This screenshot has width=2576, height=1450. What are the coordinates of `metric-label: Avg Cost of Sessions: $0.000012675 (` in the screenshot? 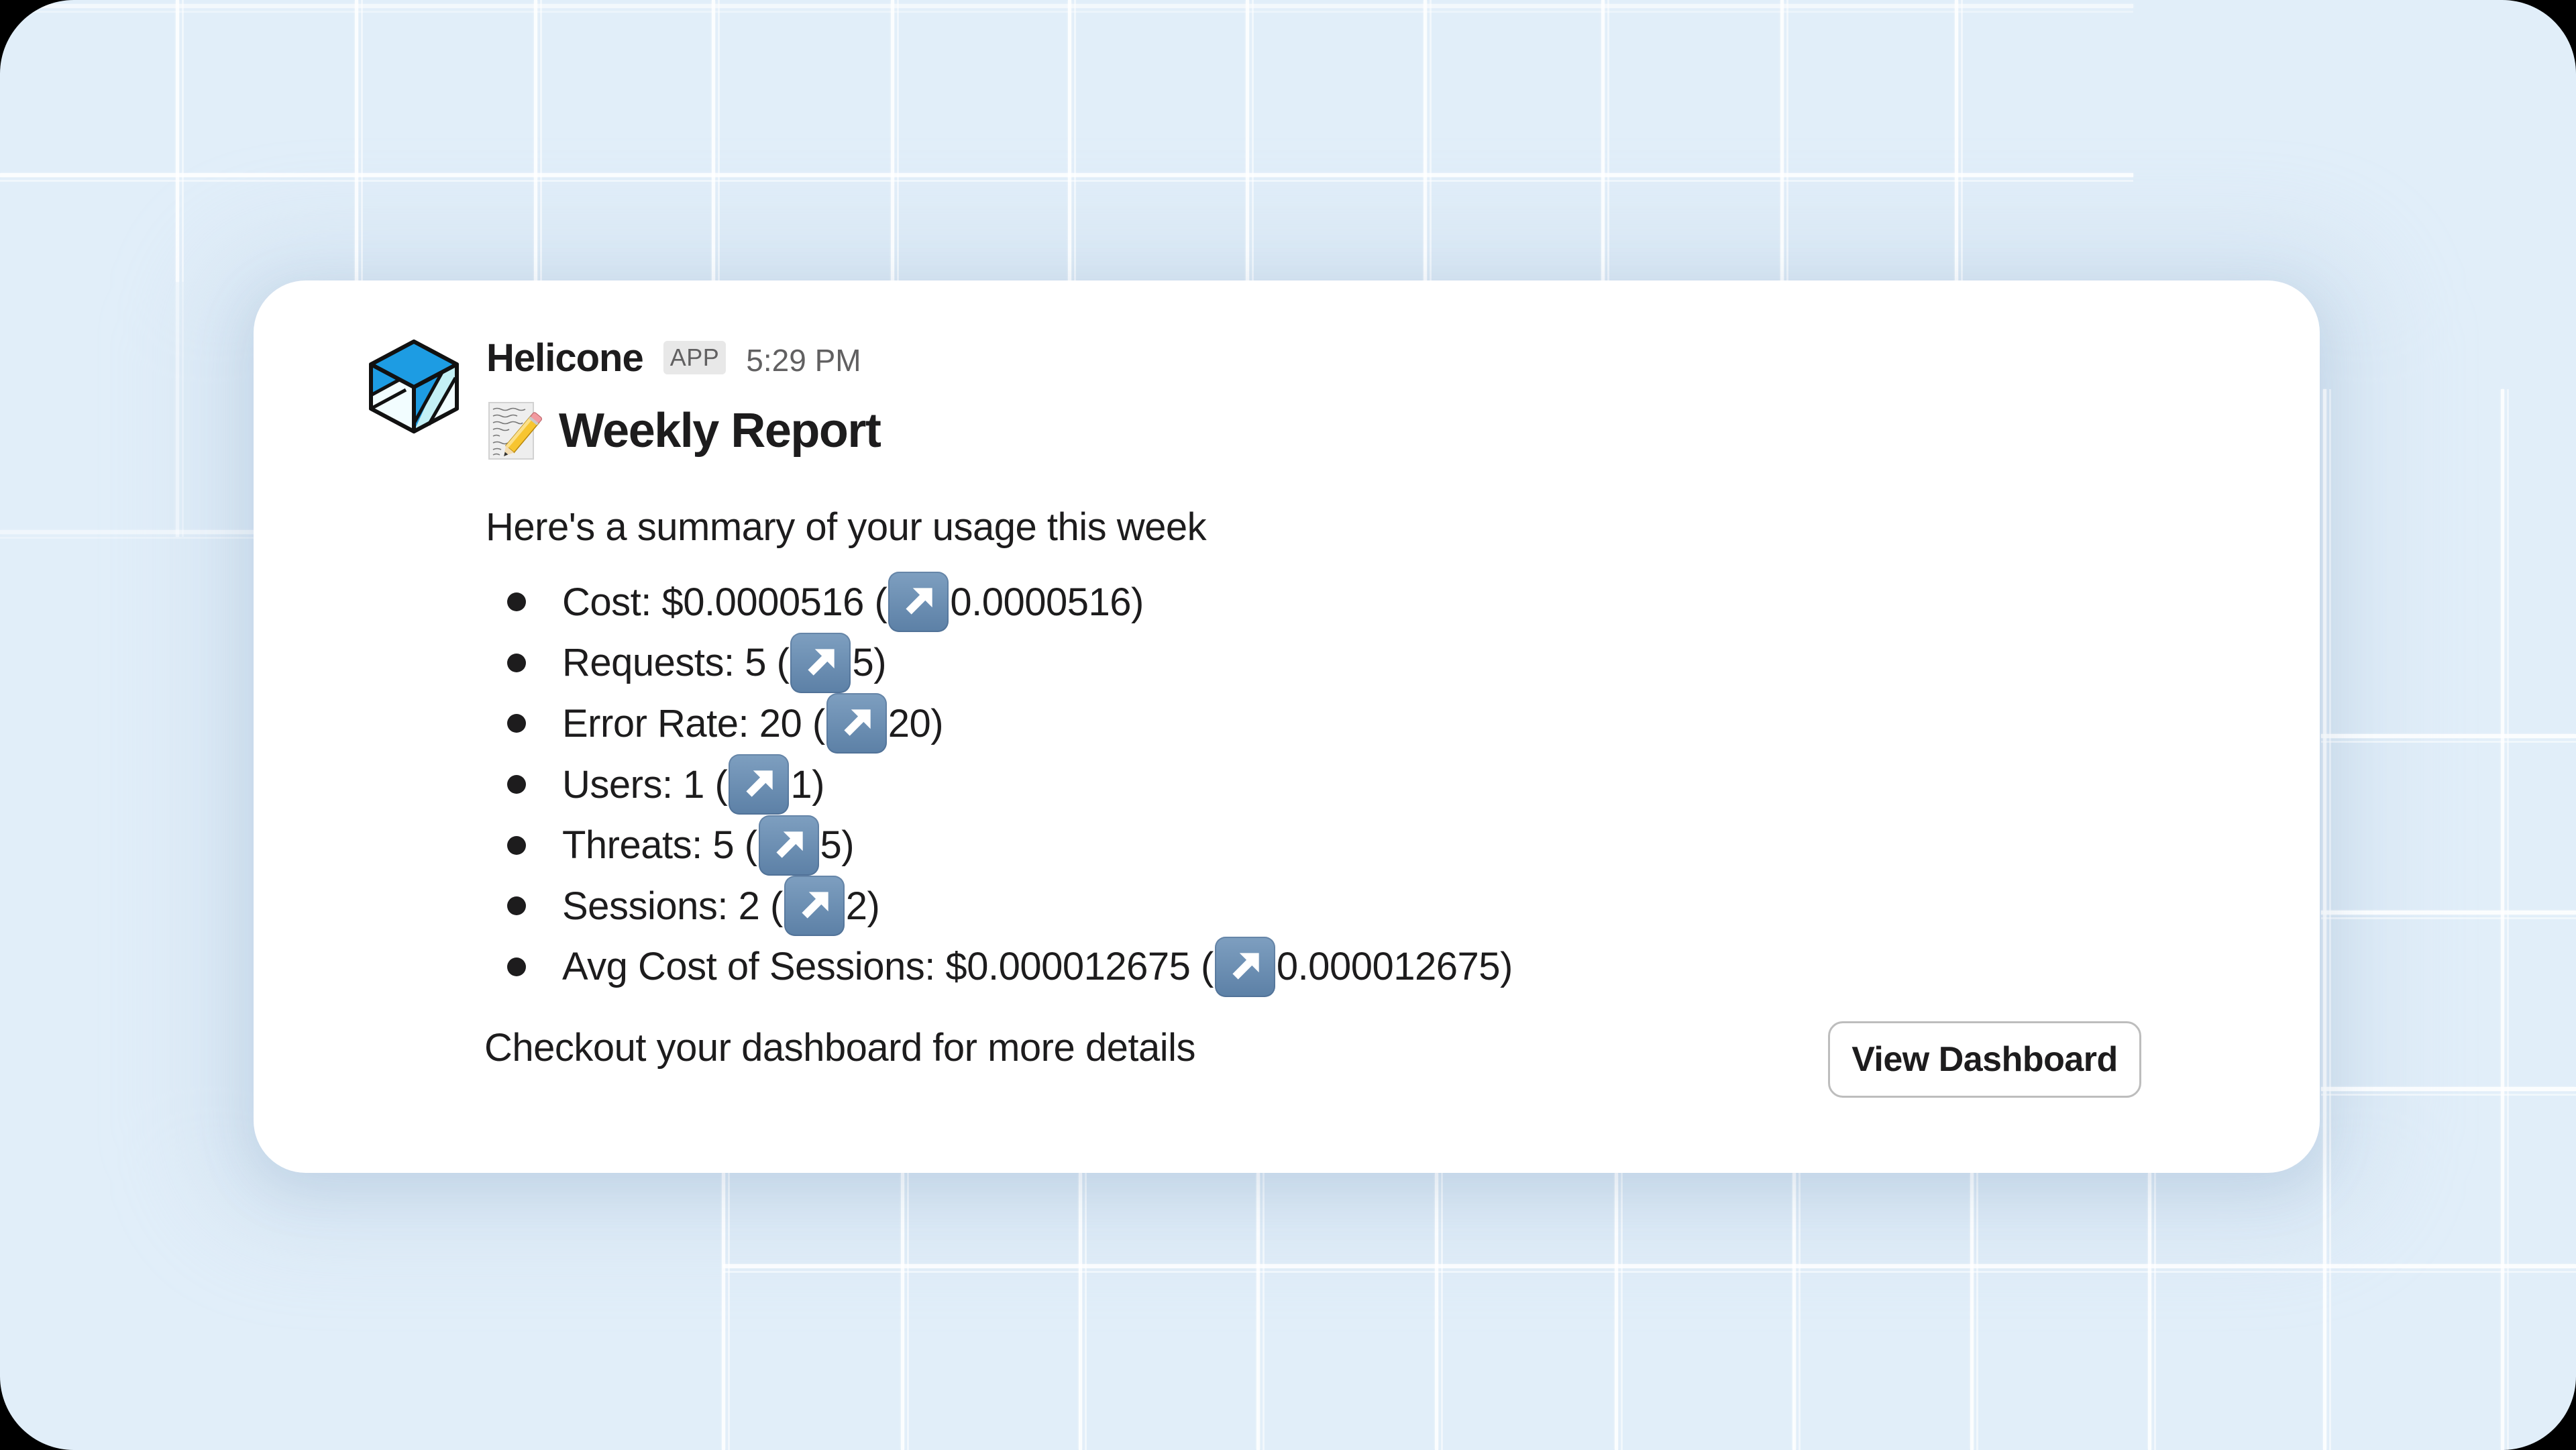 It's located at (888, 967).